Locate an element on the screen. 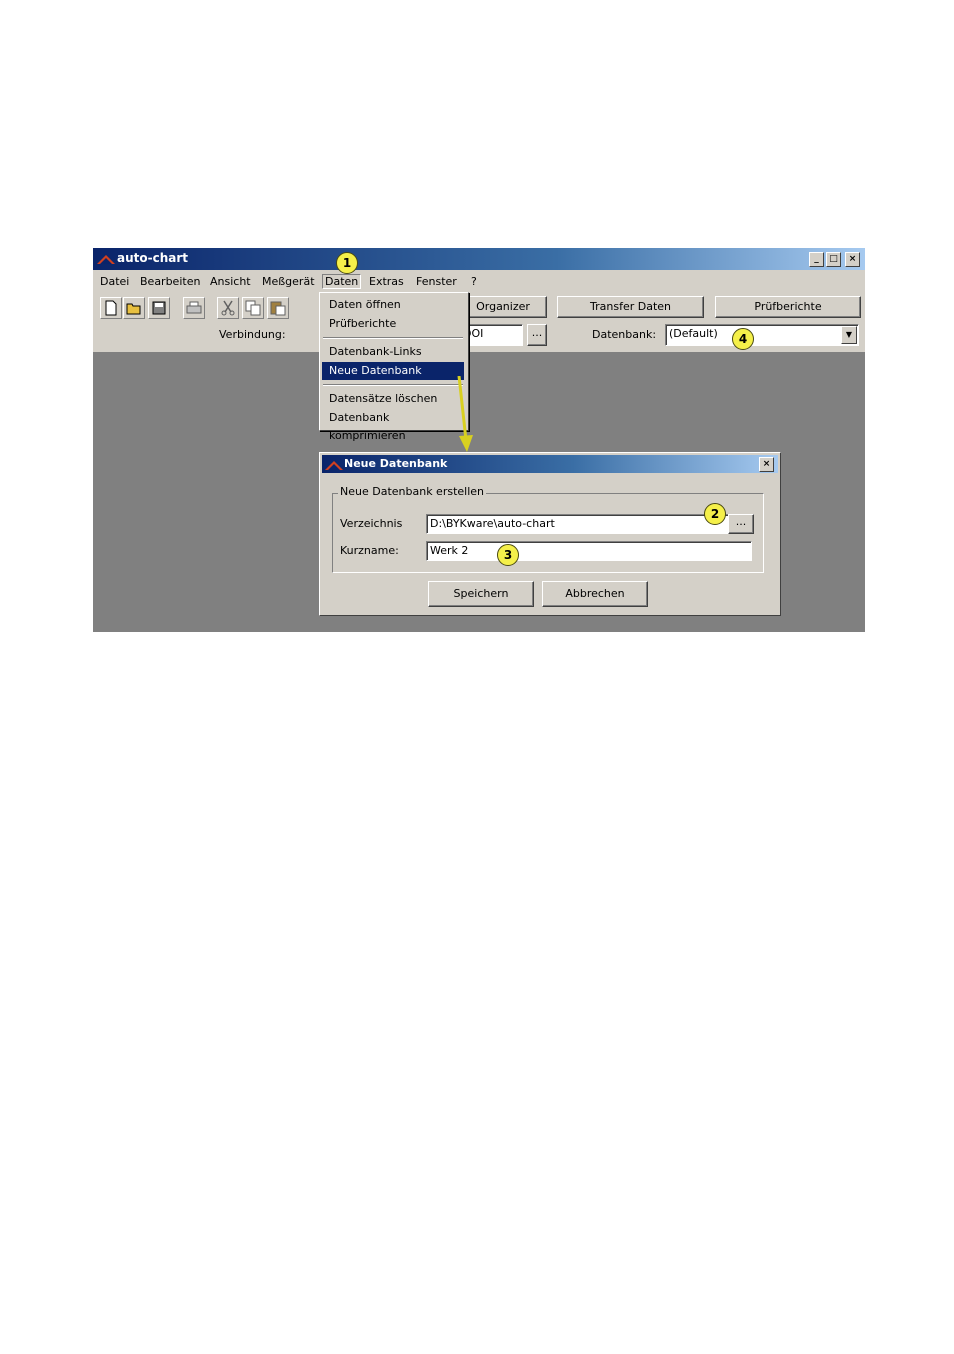  paste-icon is located at coordinates (278, 308).